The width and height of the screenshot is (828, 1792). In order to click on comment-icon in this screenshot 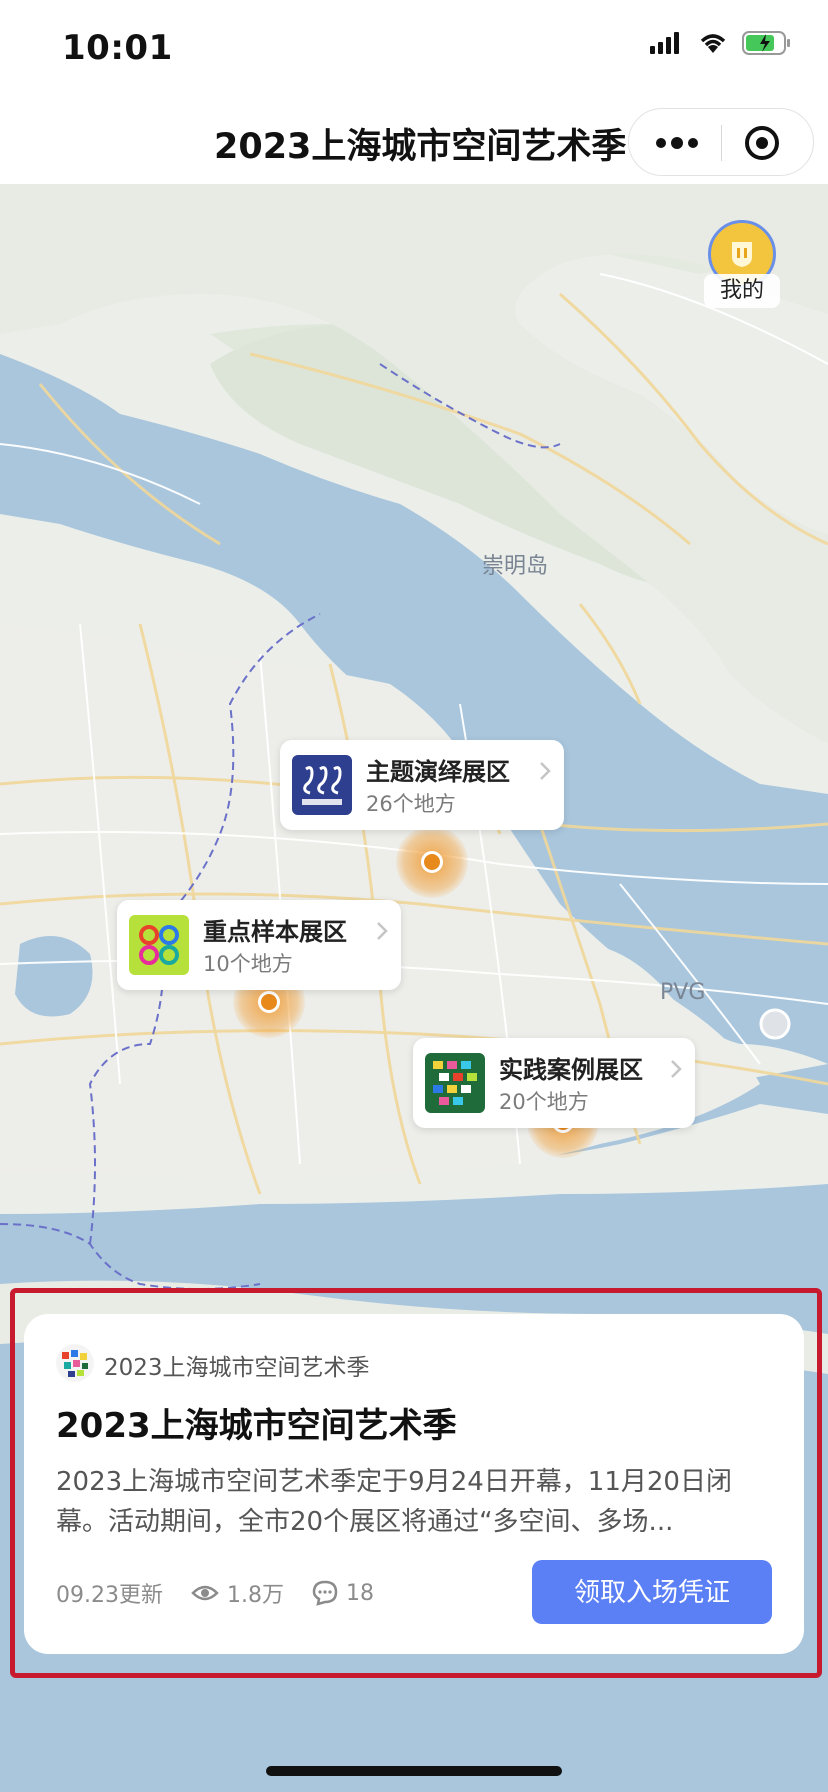, I will do `click(325, 1593)`.